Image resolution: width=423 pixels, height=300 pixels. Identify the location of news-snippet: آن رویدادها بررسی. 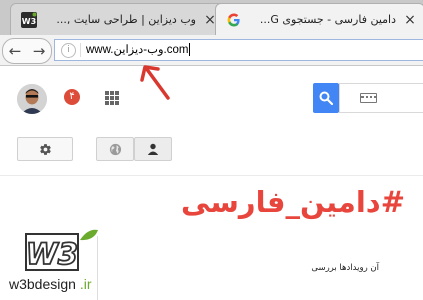
(345, 268).